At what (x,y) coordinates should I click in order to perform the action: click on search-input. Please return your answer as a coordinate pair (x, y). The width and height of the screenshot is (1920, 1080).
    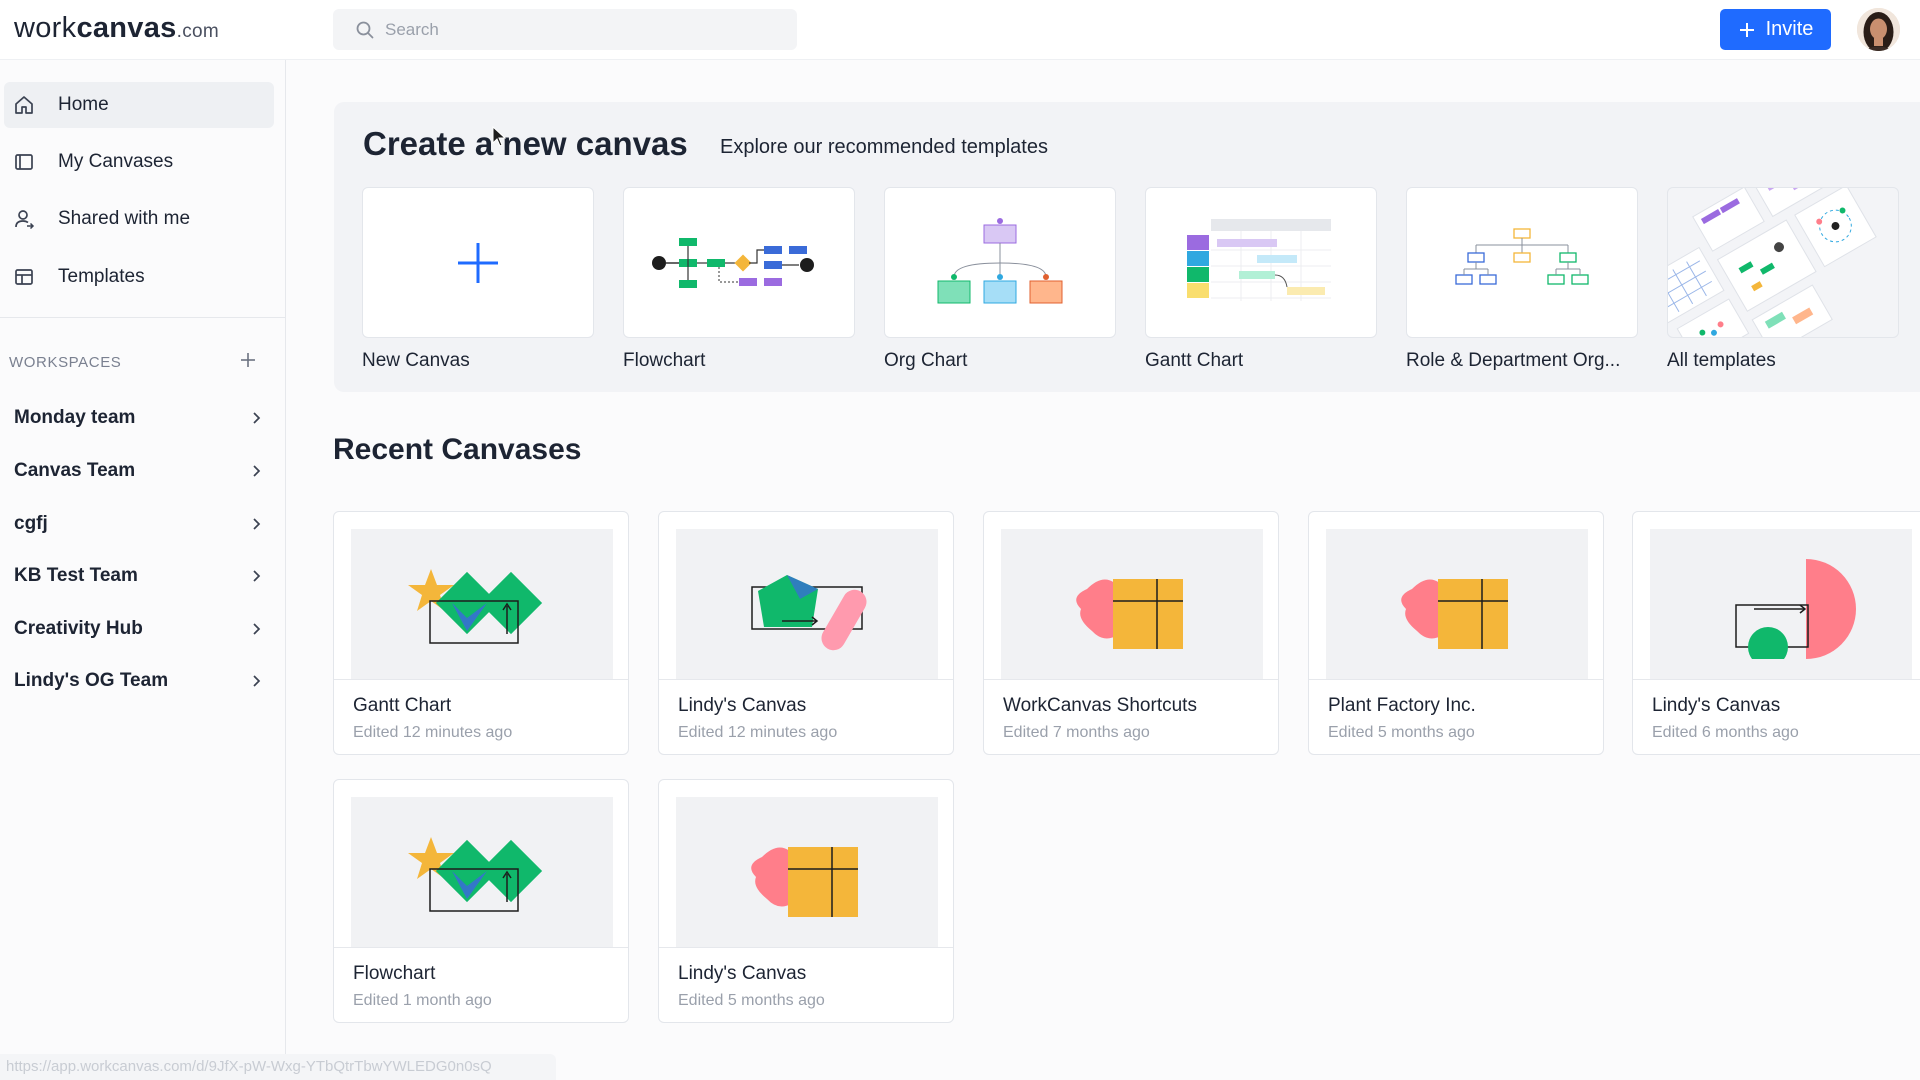
    Looking at the image, I should click on (585, 29).